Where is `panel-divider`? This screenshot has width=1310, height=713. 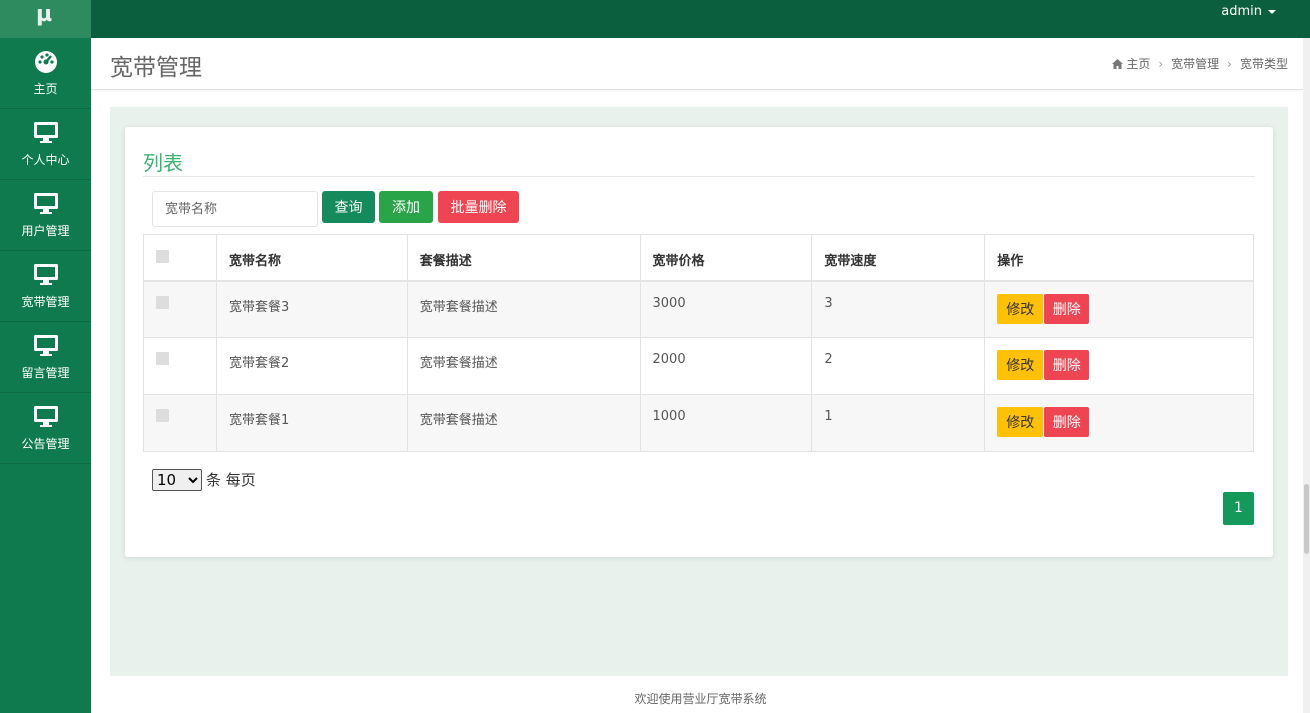 panel-divider is located at coordinates (699, 176).